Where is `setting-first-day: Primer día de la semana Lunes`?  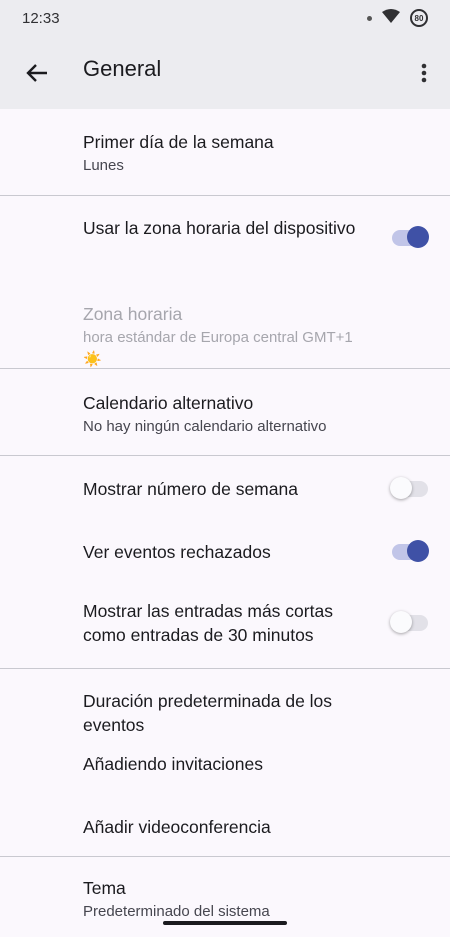 setting-first-day: Primer día de la semana Lunes is located at coordinates (225, 152).